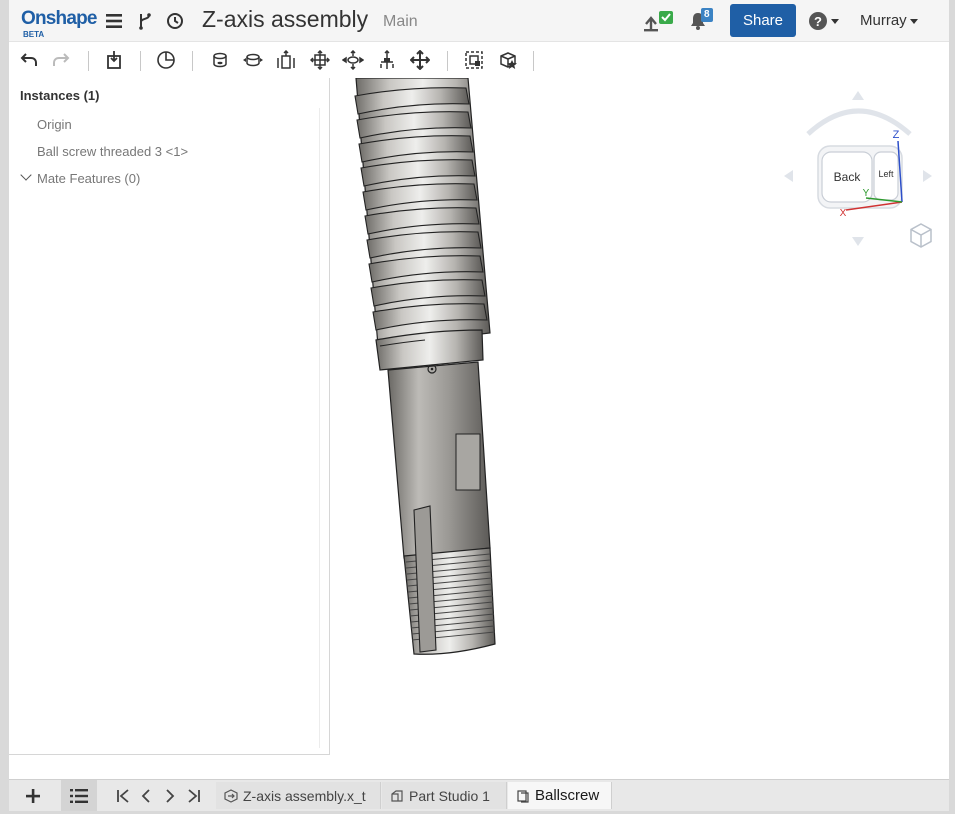  What do you see at coordinates (788, 176) in the screenshot?
I see `rotate-left-arrow-icon` at bounding box center [788, 176].